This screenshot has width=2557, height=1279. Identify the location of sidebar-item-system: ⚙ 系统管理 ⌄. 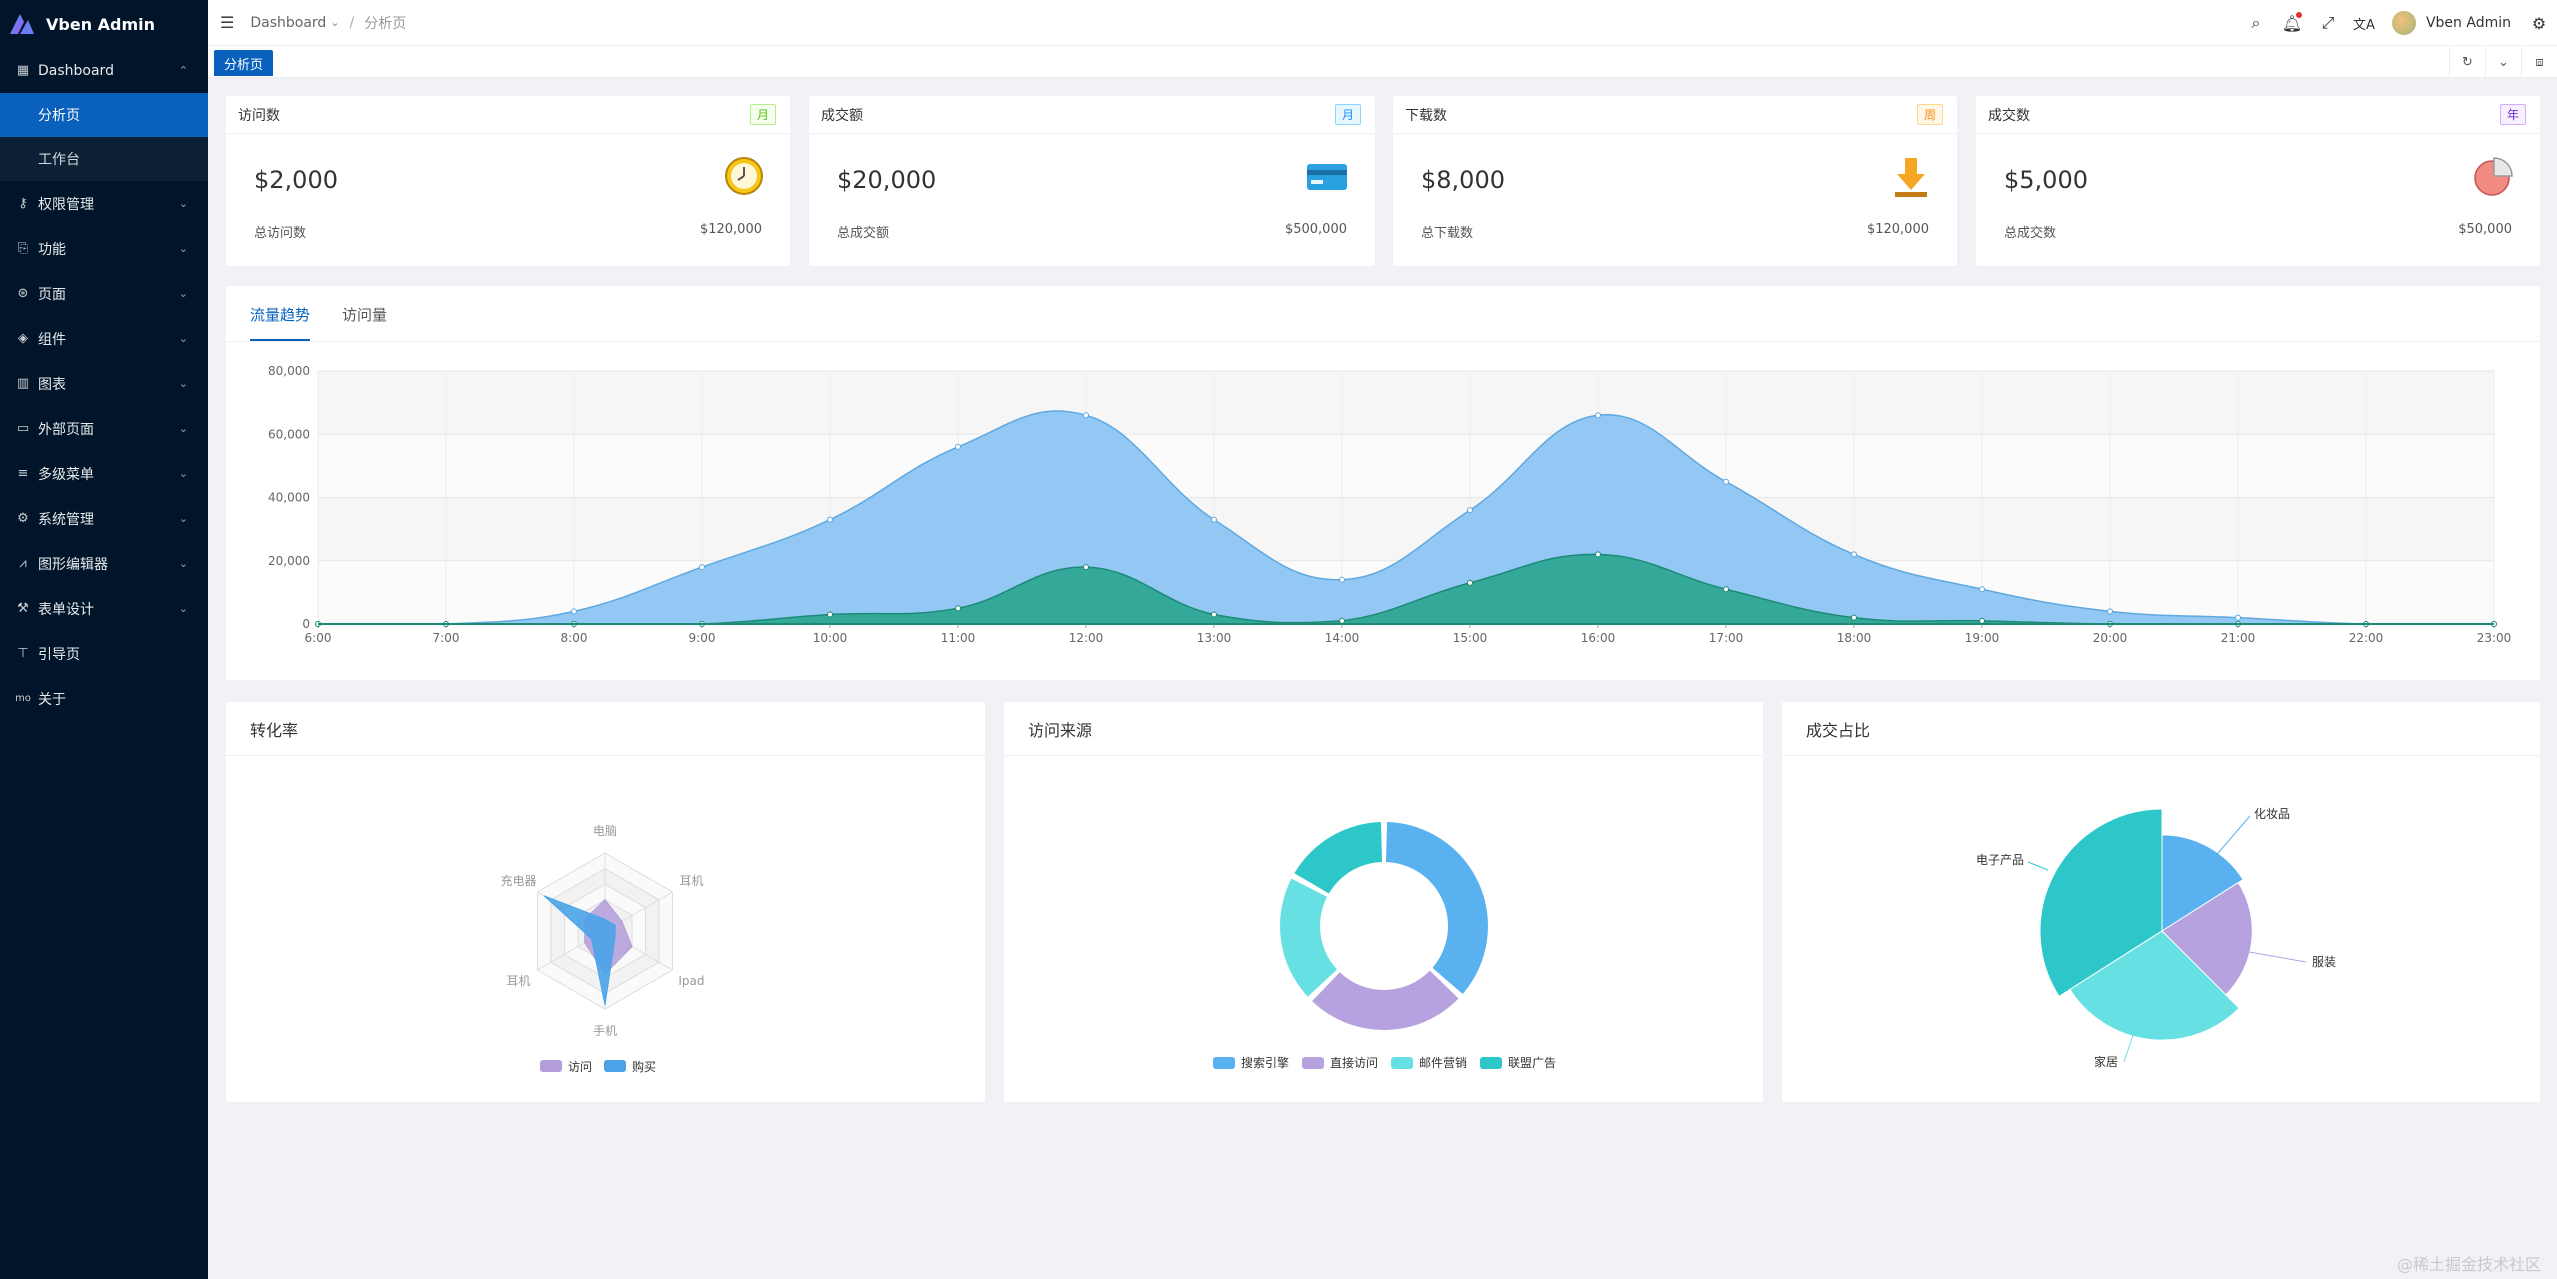
(104, 518).